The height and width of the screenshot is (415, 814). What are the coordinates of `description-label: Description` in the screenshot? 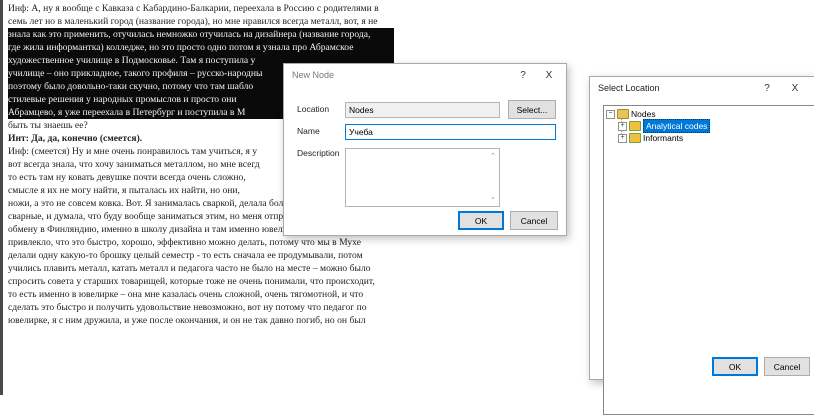 It's located at (318, 153).